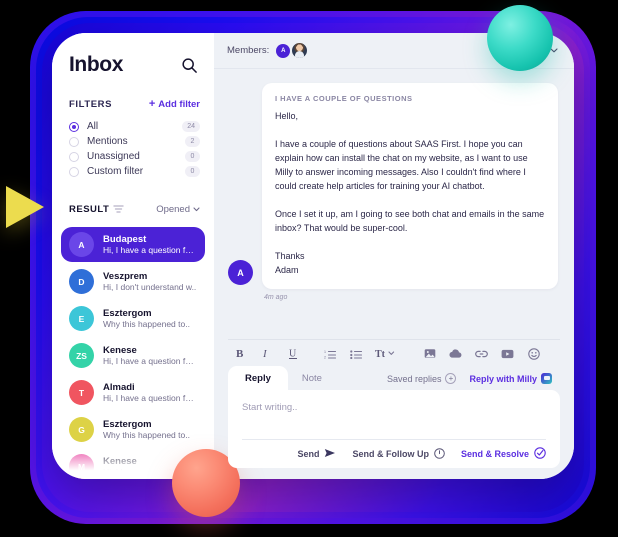  What do you see at coordinates (355, 353) in the screenshot?
I see `bullet-list-icon` at bounding box center [355, 353].